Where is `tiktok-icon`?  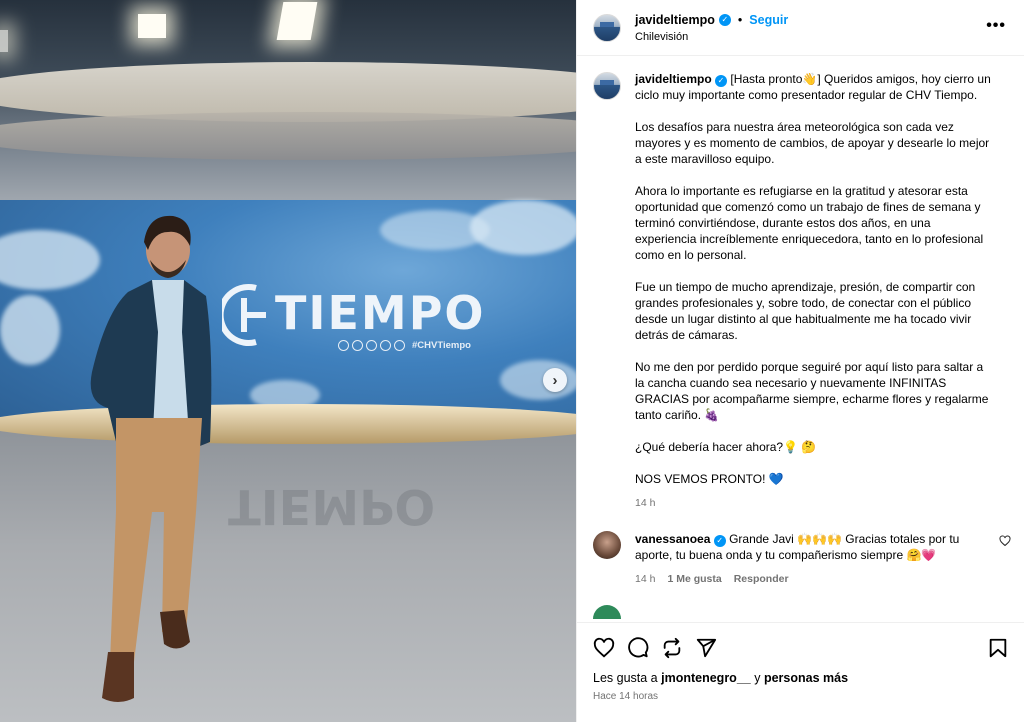 tiktok-icon is located at coordinates (399, 345).